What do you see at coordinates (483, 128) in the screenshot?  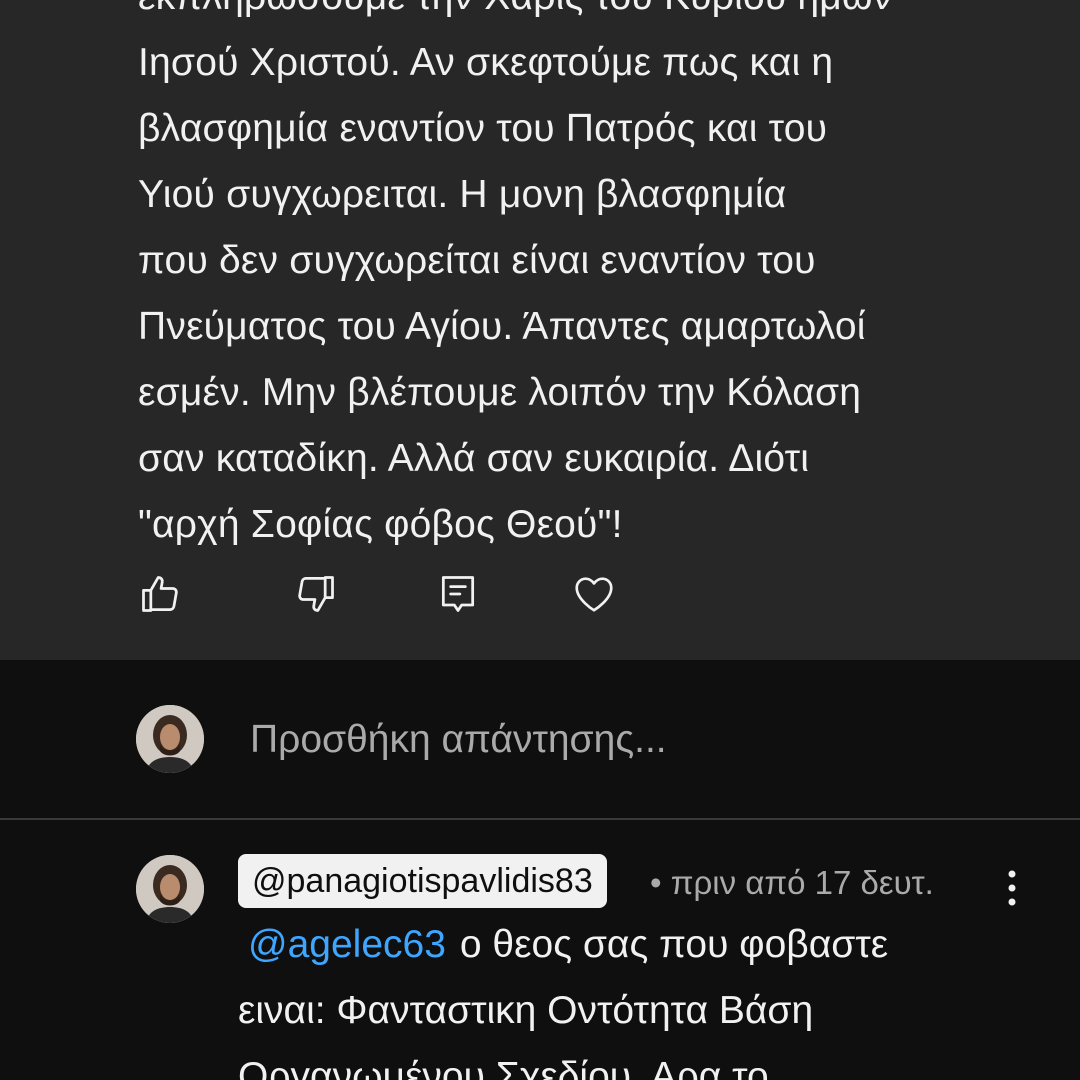 I see `comment-line: βλασφημία εναντίον του Πατρός και του` at bounding box center [483, 128].